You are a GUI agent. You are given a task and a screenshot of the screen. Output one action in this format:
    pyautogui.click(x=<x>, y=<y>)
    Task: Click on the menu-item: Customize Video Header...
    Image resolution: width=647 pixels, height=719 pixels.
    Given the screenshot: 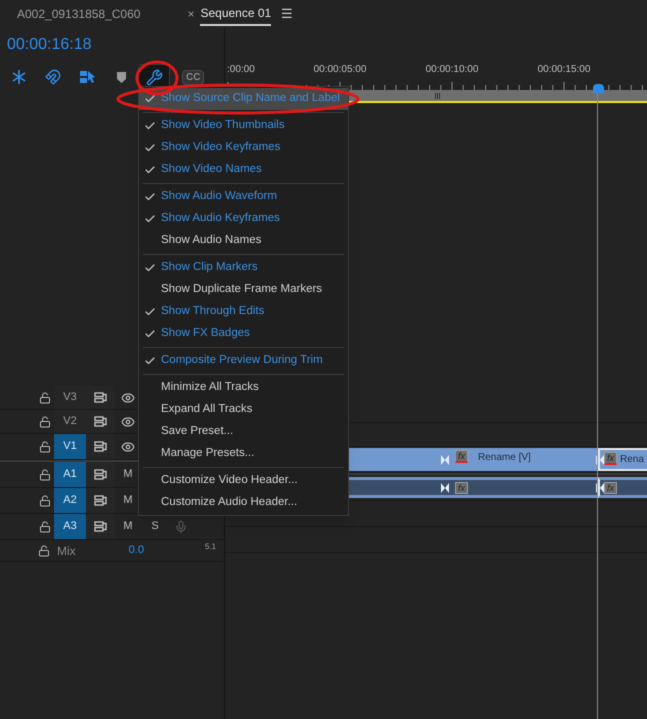 What is the action you would take?
    pyautogui.click(x=243, y=481)
    